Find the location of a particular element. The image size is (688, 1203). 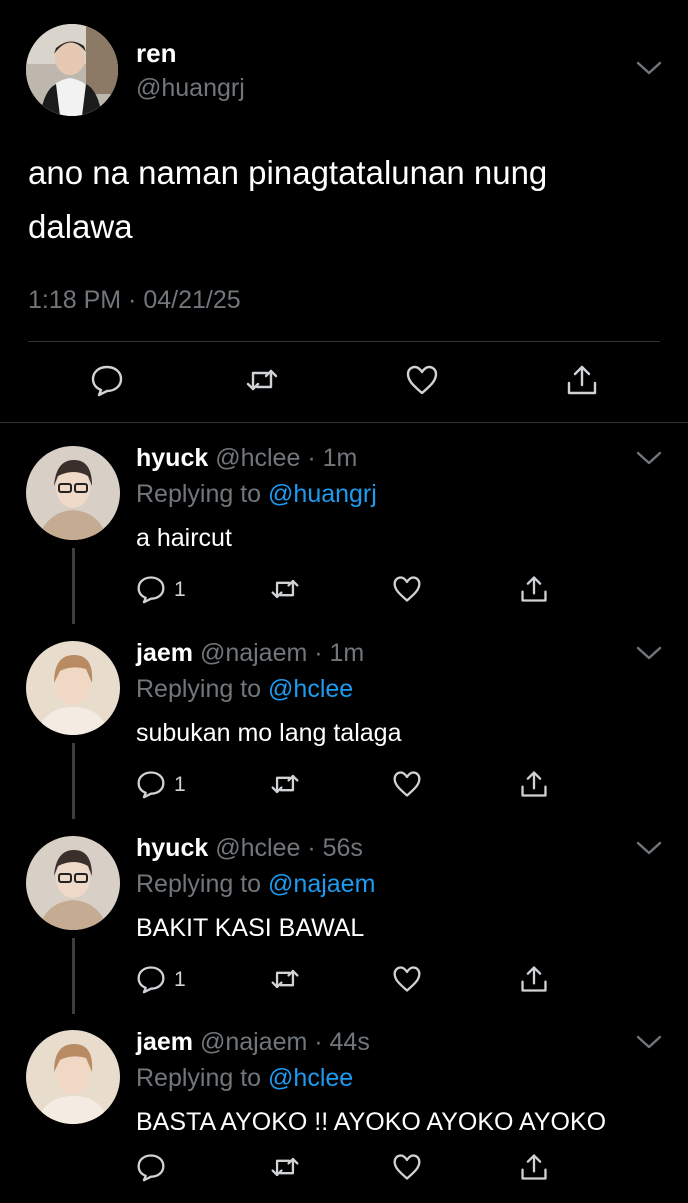

mention-link: @huangrj is located at coordinates (322, 494).